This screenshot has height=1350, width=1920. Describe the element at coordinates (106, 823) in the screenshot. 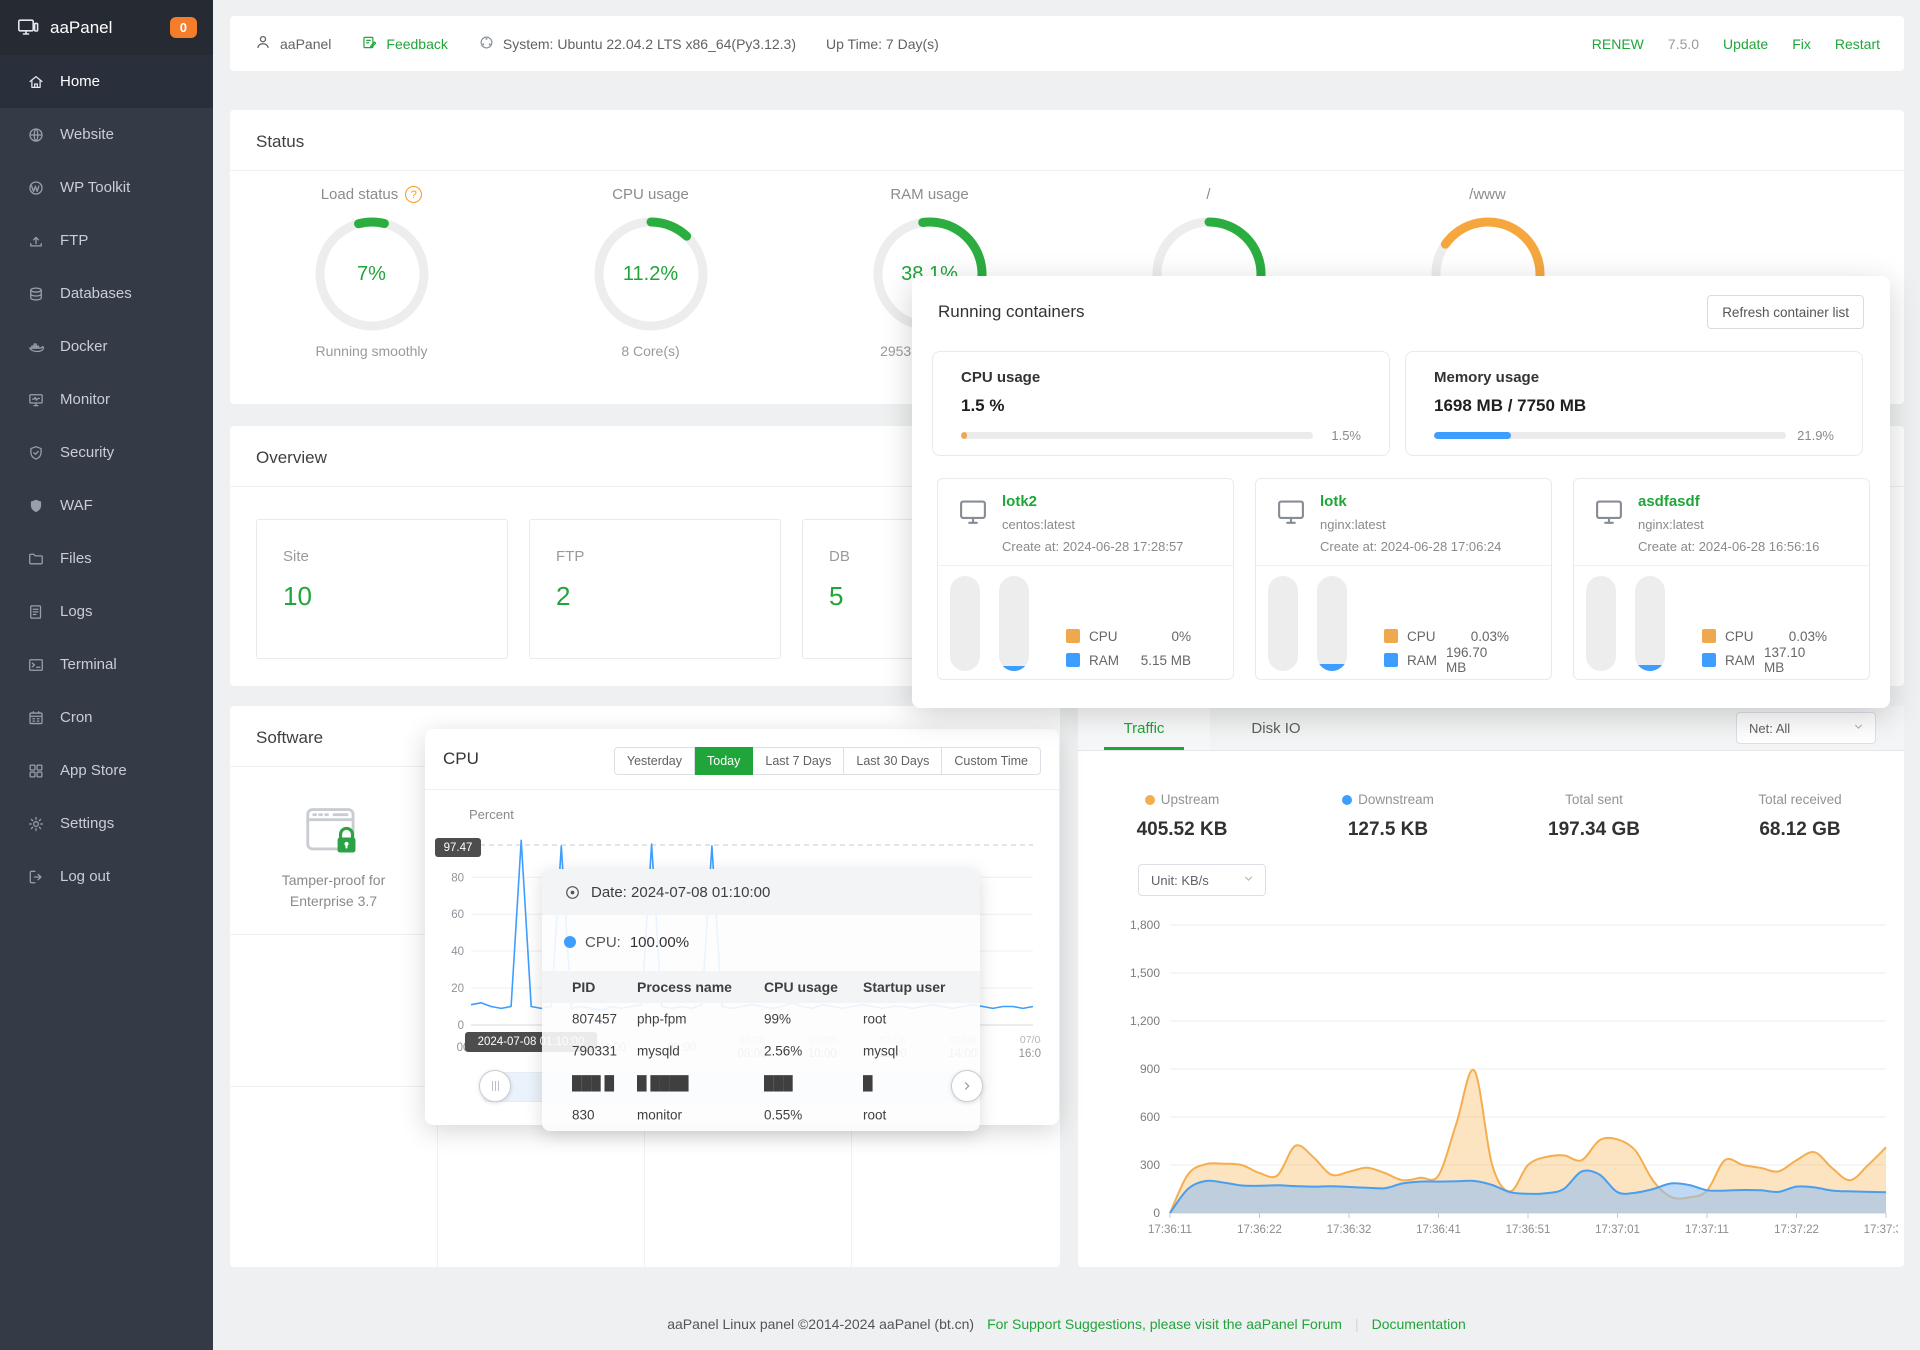

I see `sidebar-item-settings: Settings` at that location.